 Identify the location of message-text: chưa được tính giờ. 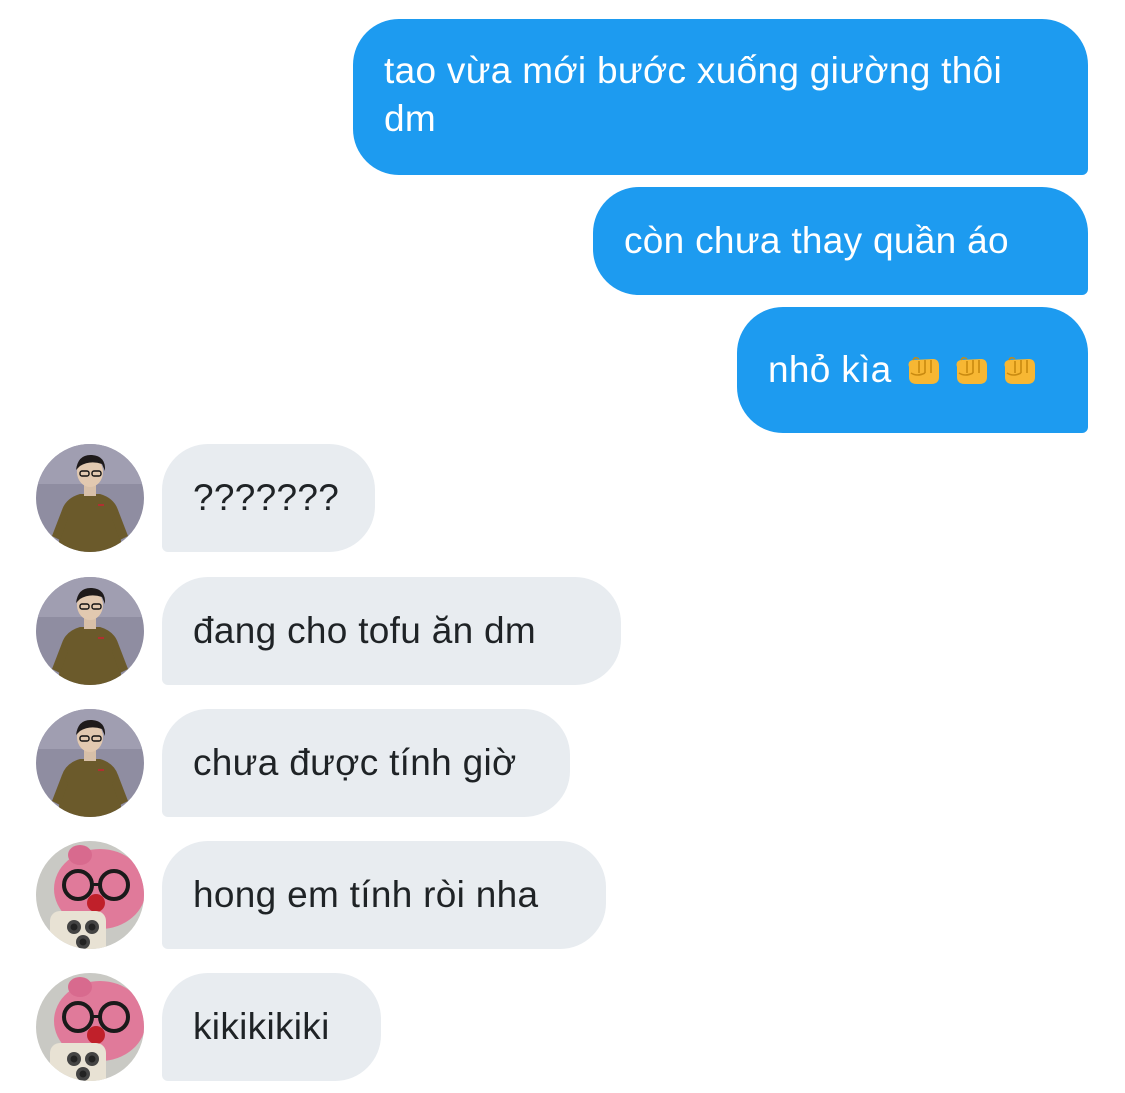
(355, 762).